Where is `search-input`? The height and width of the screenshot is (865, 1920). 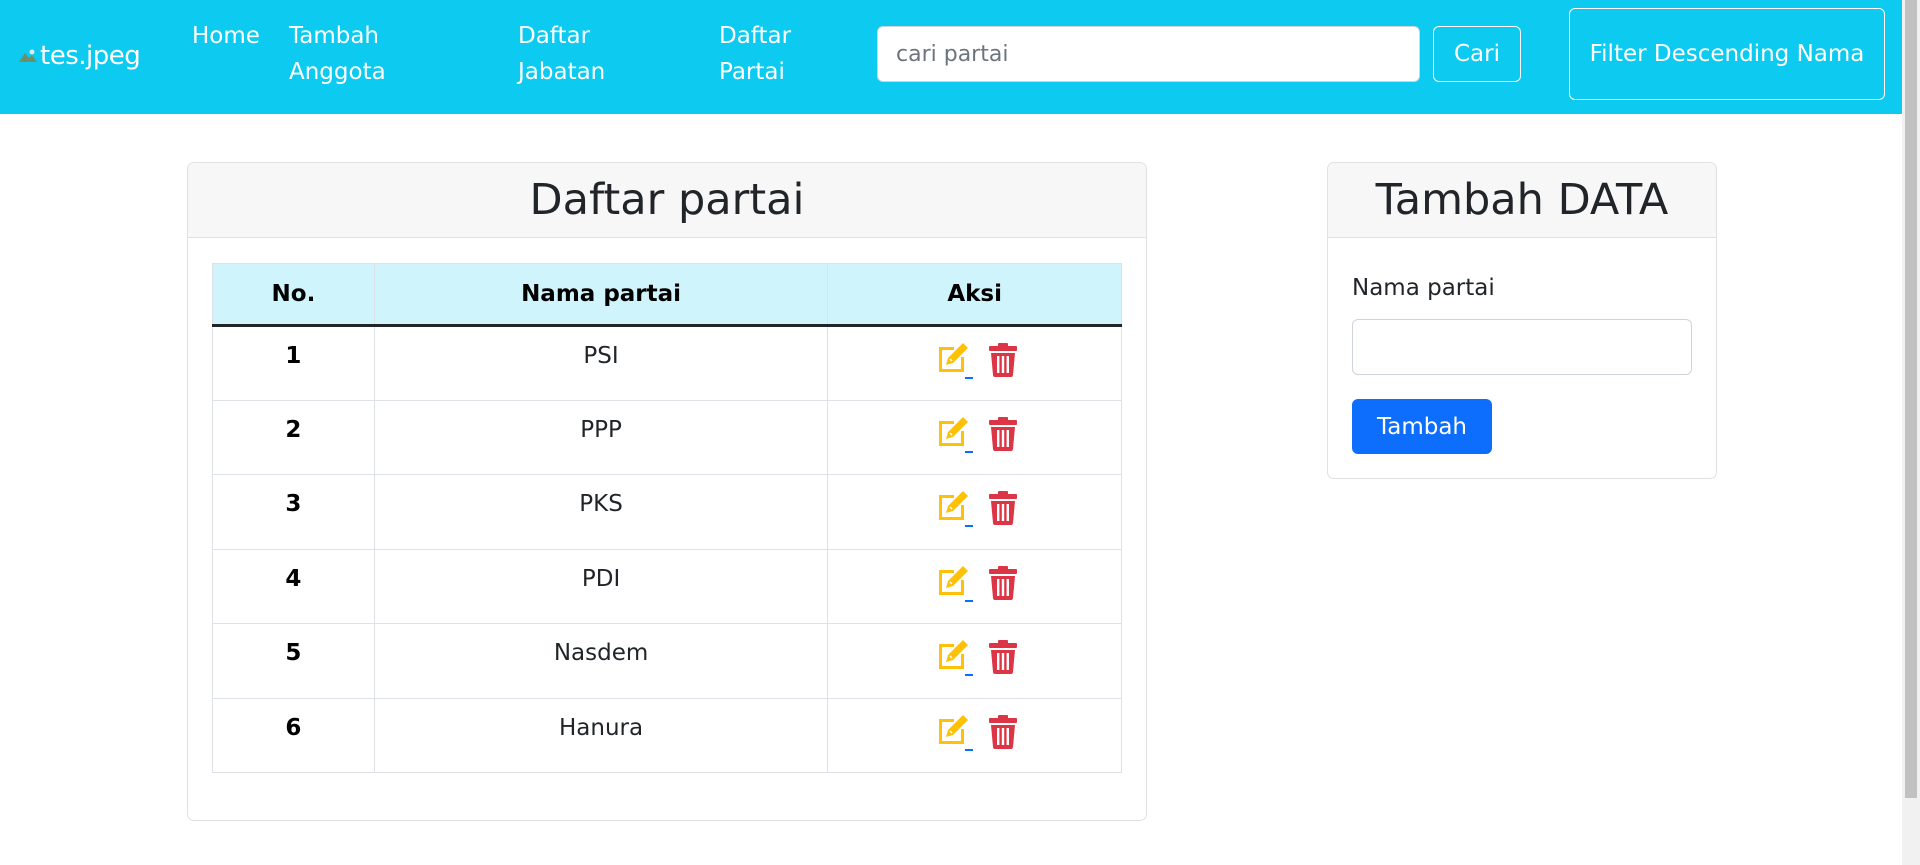
search-input is located at coordinates (1148, 54).